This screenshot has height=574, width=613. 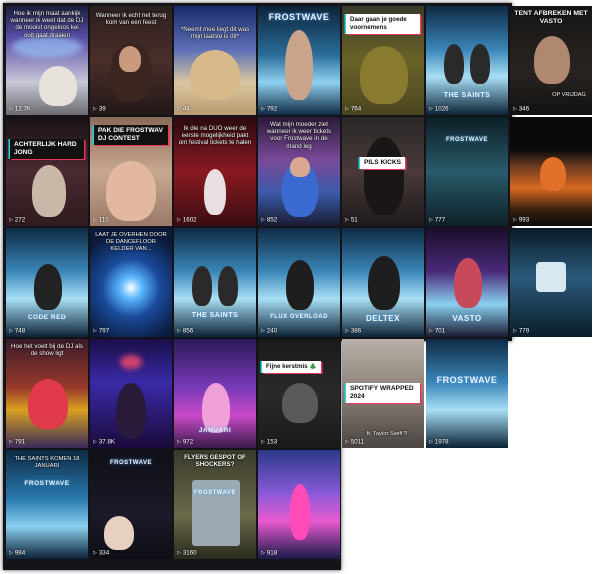 I want to click on video-tile: FROSTWAVE ▷ 777, so click(x=467, y=171).